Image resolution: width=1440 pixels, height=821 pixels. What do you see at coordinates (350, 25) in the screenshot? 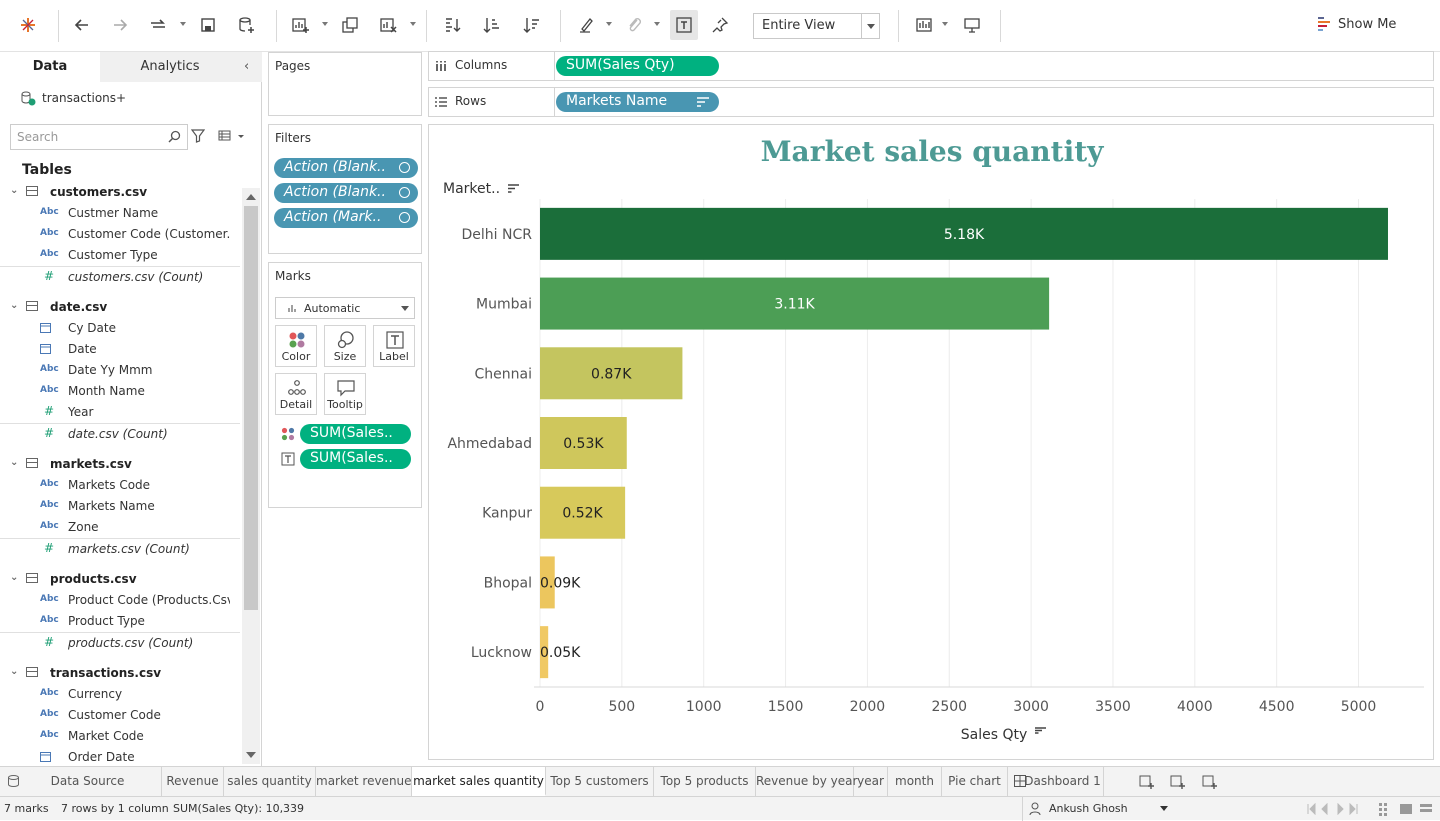
I see `duplicate-sheet-icon` at bounding box center [350, 25].